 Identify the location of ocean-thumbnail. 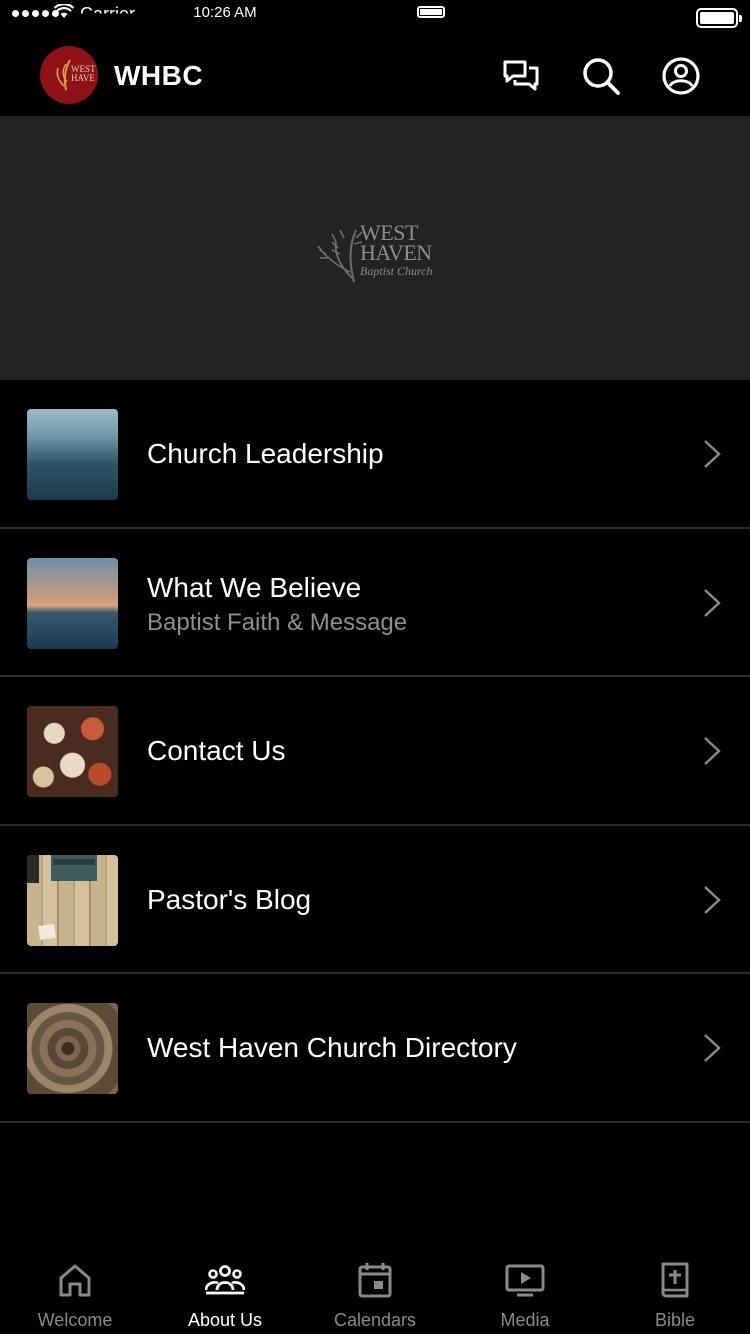
(72, 454).